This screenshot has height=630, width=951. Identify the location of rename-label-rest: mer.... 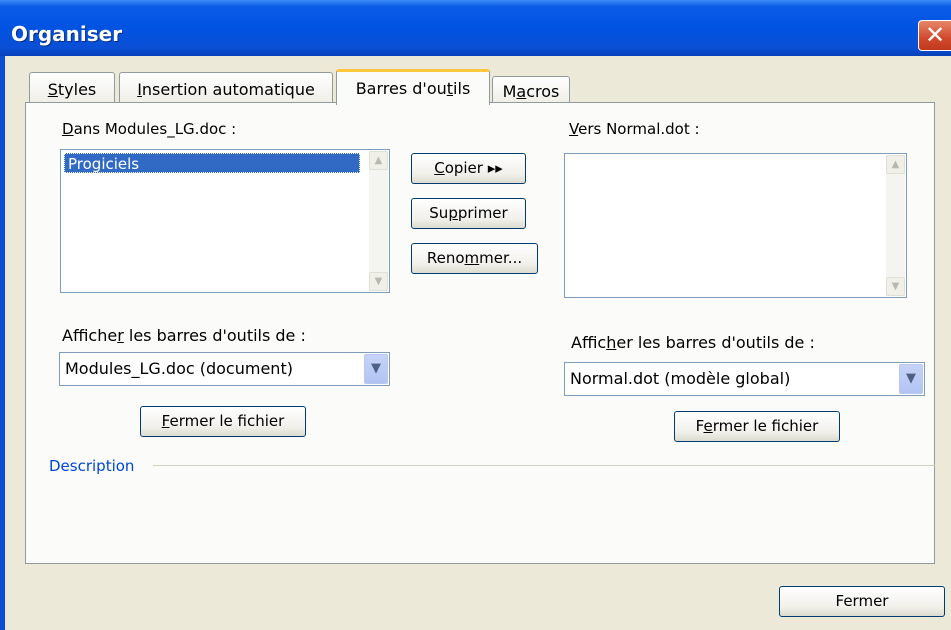
(501, 258).